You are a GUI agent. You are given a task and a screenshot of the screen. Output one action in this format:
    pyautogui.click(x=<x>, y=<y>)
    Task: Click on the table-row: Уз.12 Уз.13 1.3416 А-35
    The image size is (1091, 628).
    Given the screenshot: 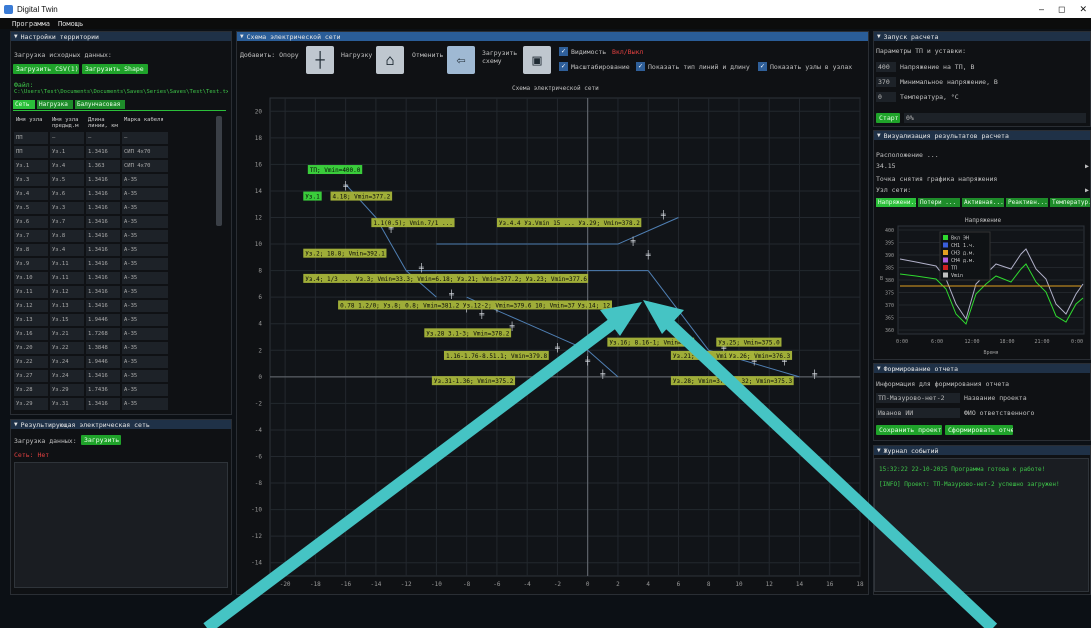 What is the action you would take?
    pyautogui.click(x=119, y=306)
    